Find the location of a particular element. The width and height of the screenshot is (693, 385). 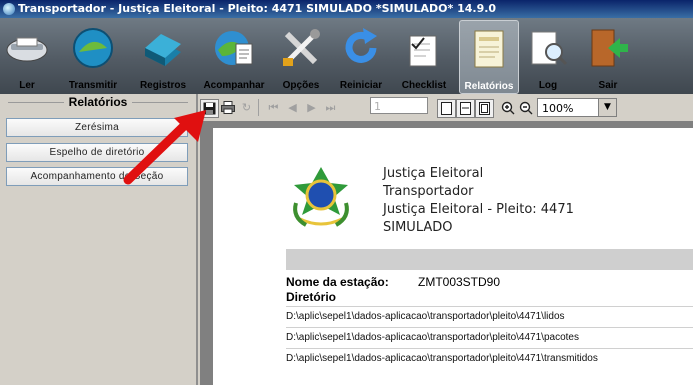

reload-button: ↻ is located at coordinates (246, 107).